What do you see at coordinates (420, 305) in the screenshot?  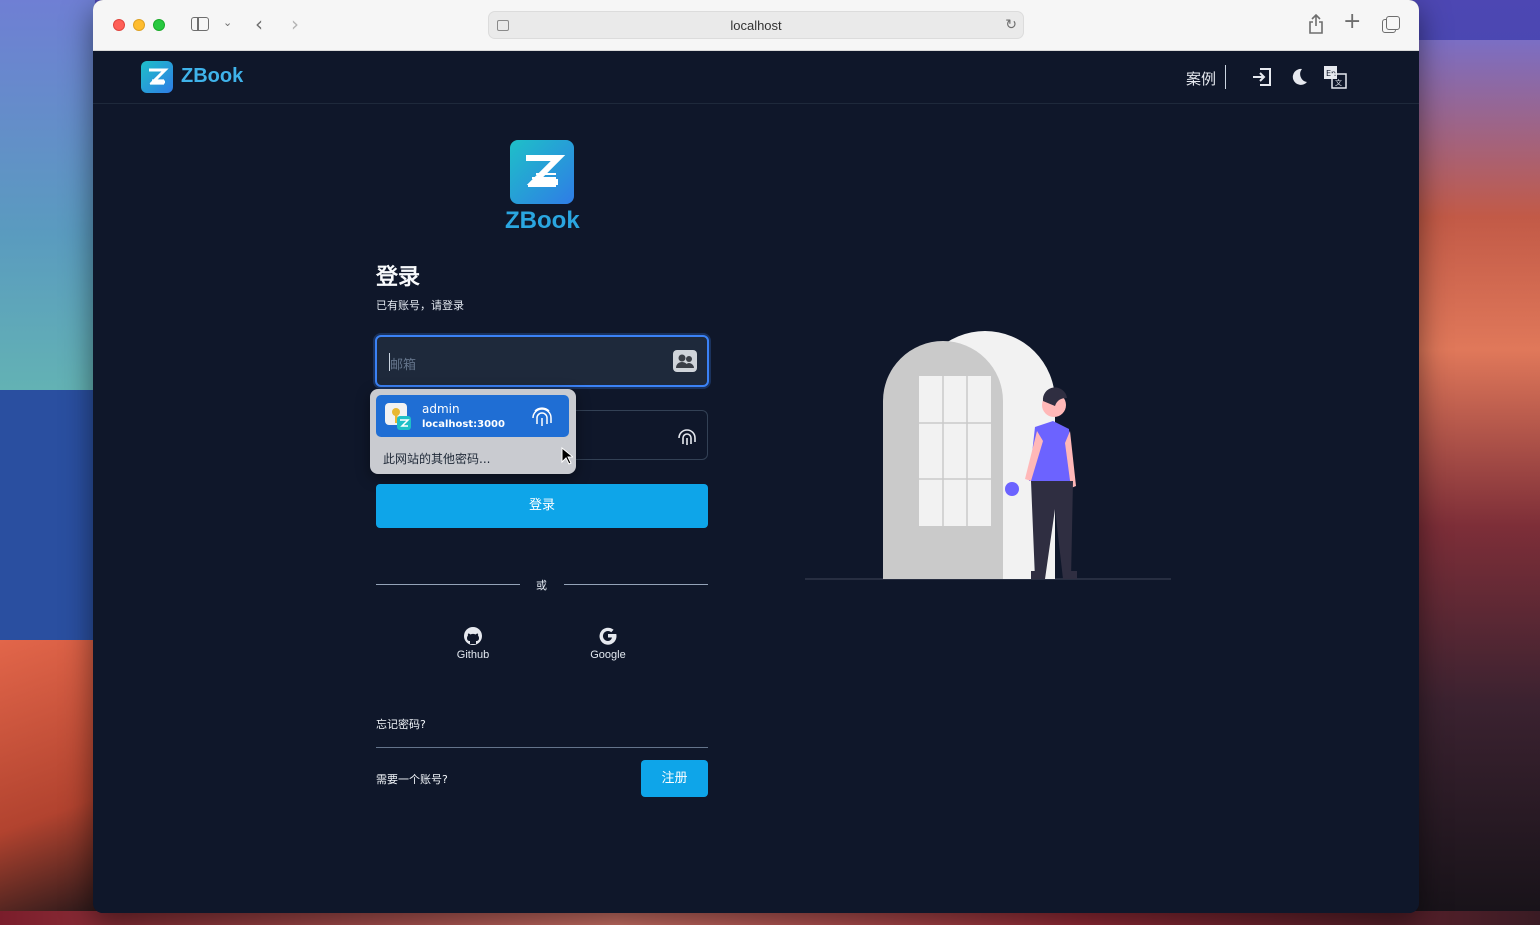 I see `login-subtitle: 已有账号，请登录` at bounding box center [420, 305].